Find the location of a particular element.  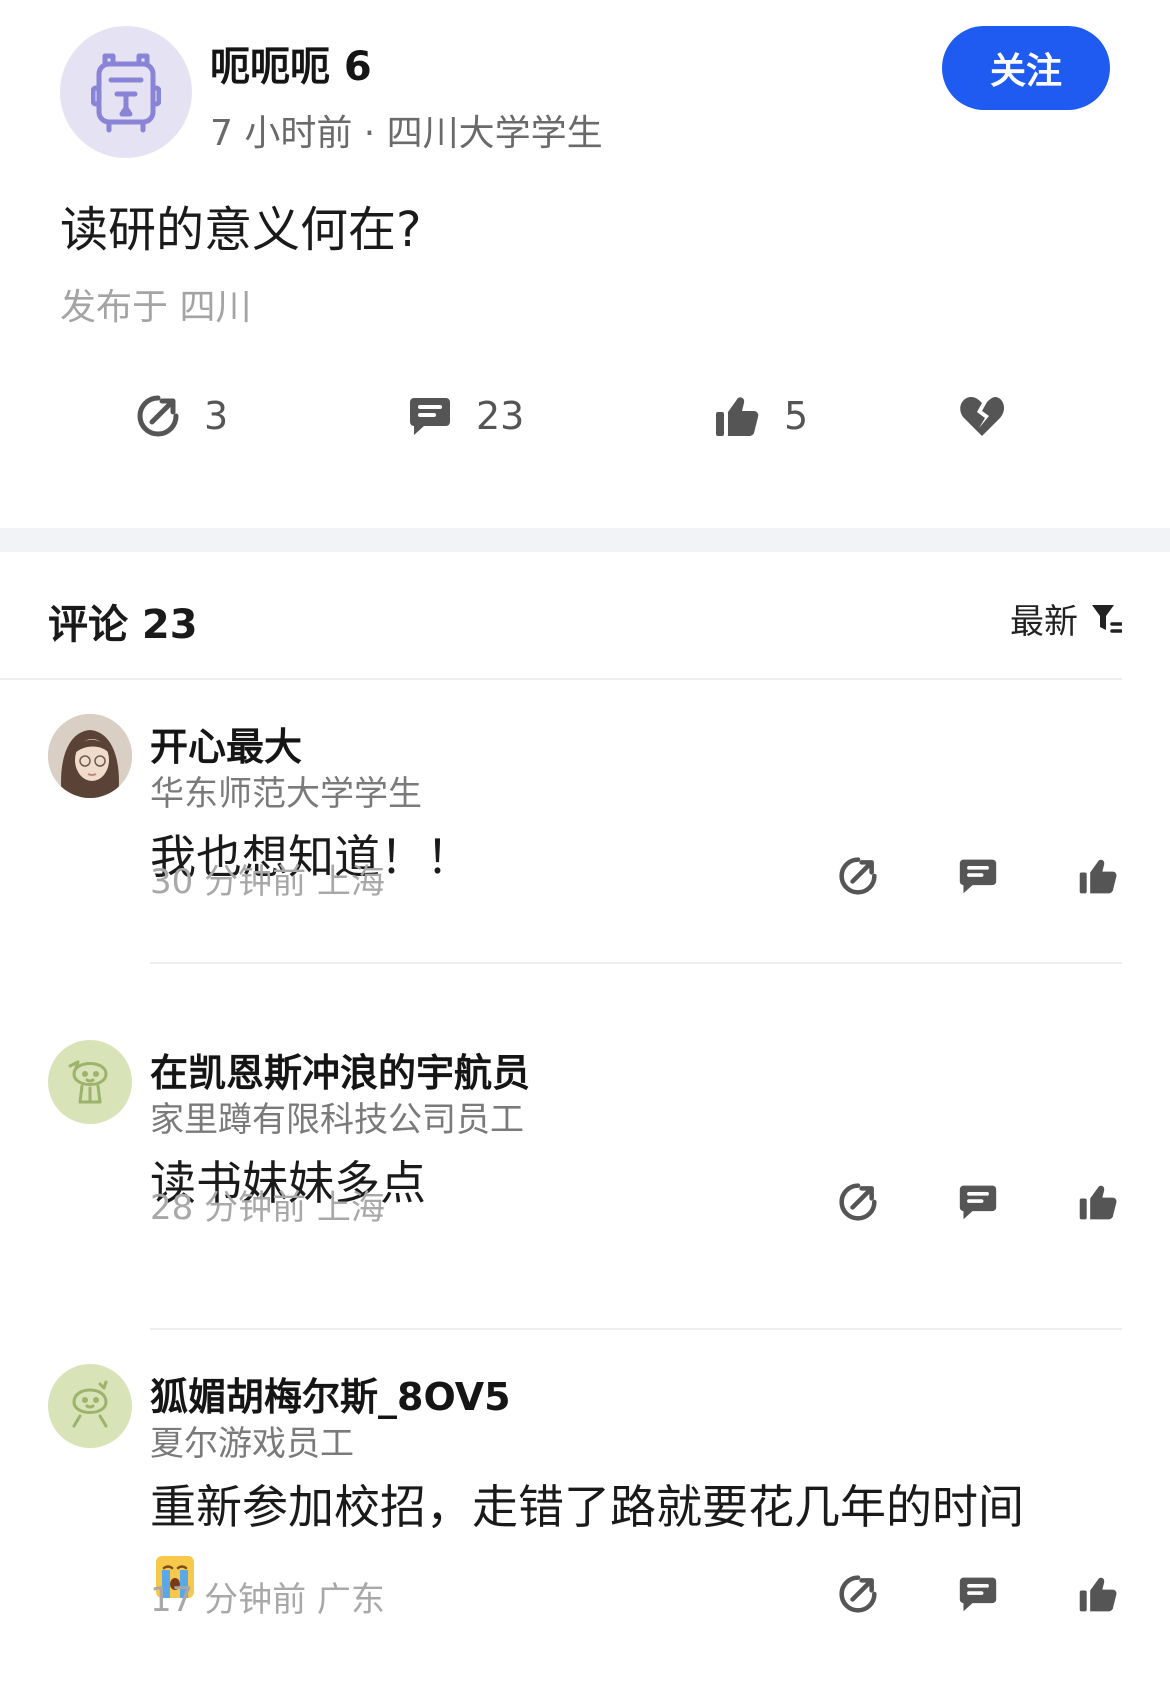

girl-avatar-icon is located at coordinates (90, 756).